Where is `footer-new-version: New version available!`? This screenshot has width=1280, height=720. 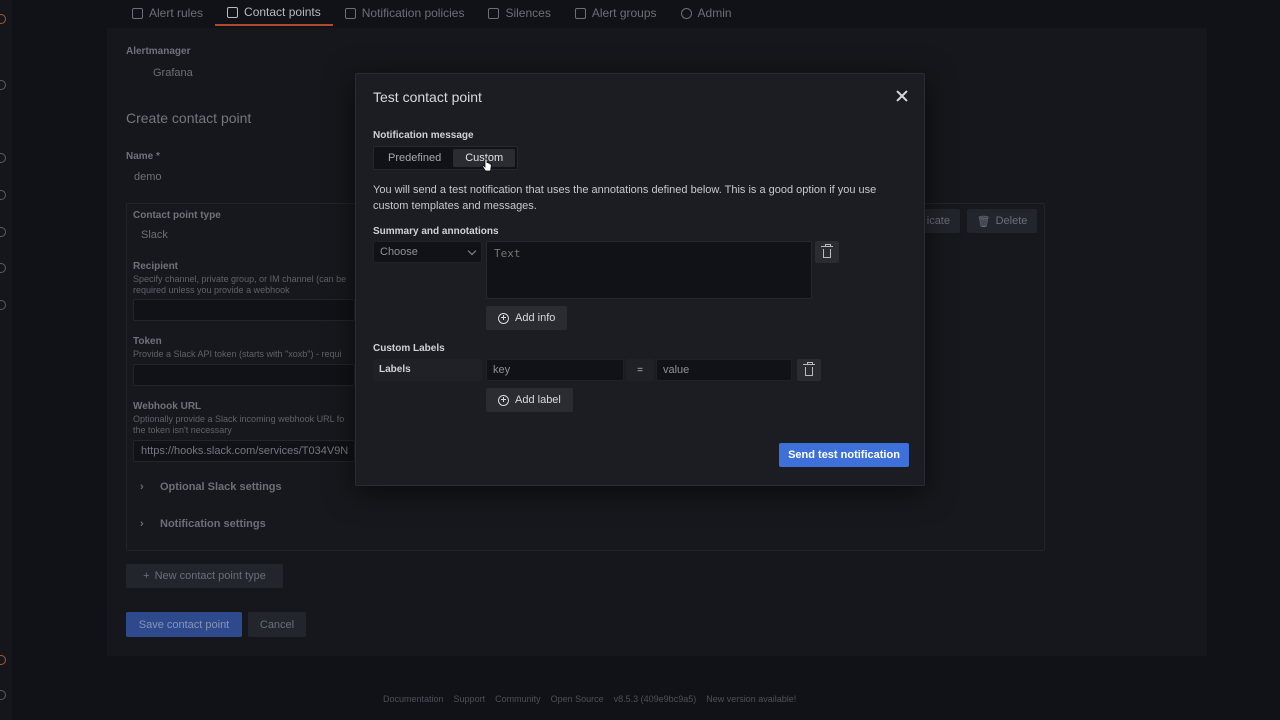 footer-new-version: New version available! is located at coordinates (751, 699).